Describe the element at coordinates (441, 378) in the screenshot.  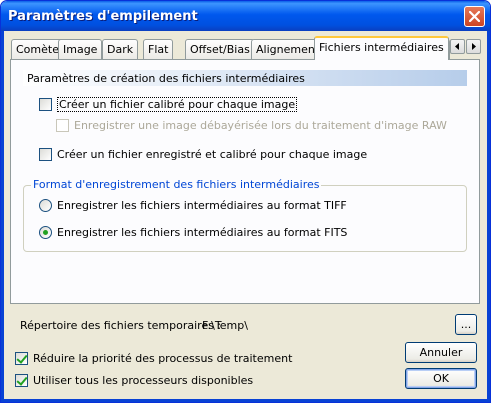
I see `ok-button: OK` at that location.